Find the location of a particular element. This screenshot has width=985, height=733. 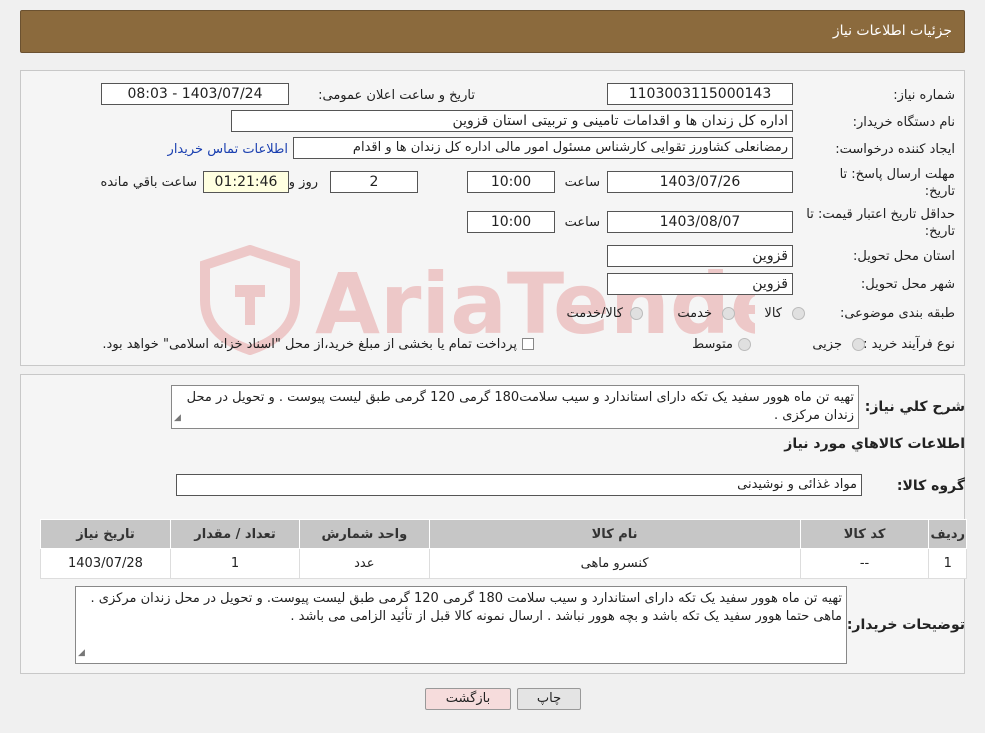

back-button: بازگشت is located at coordinates (468, 699).